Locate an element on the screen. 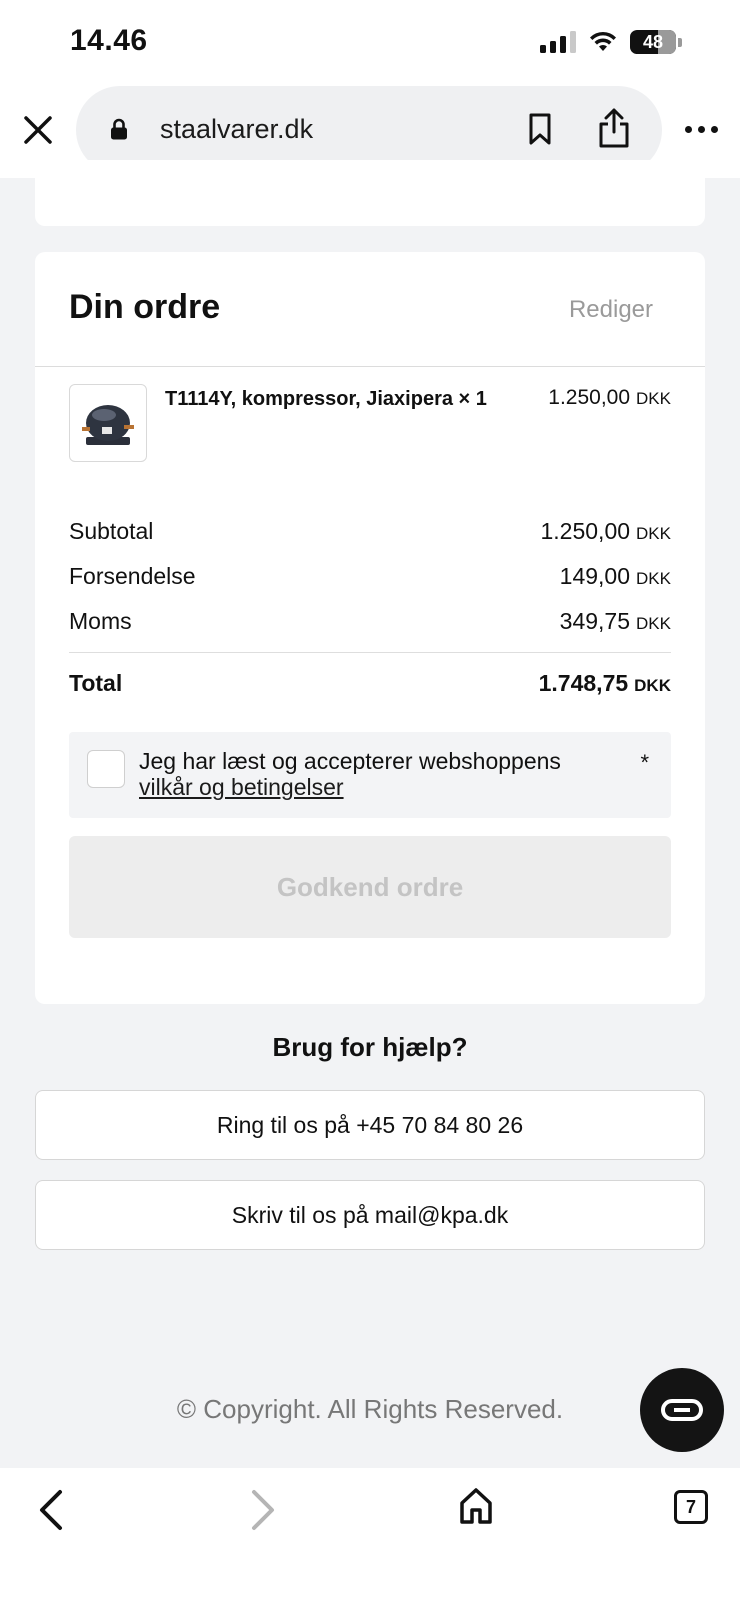 The width and height of the screenshot is (740, 1600). product-price: 1.250,00 DKK is located at coordinates (609, 398).